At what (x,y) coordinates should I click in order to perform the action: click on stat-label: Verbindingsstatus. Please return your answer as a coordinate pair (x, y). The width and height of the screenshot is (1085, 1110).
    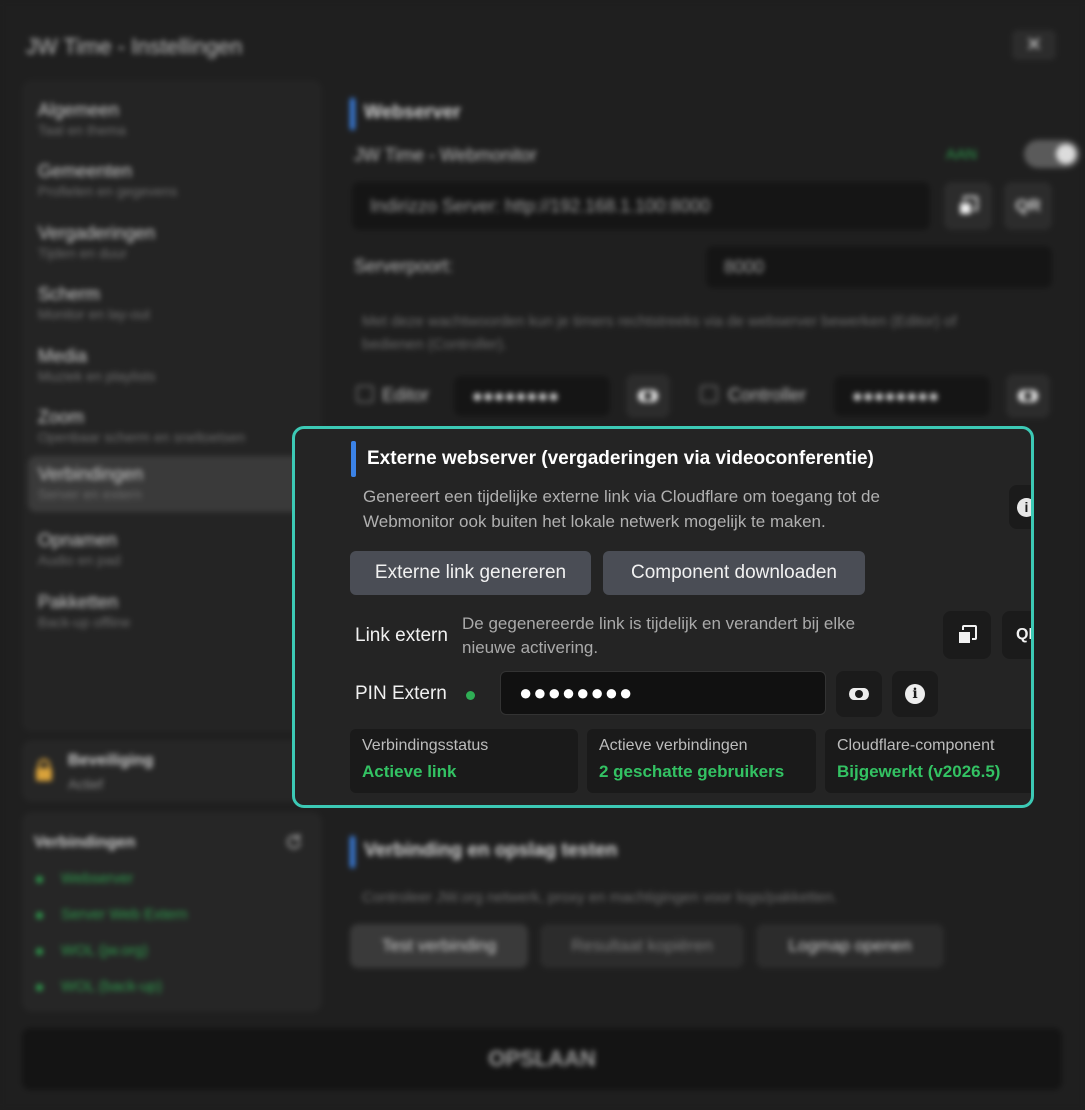
    Looking at the image, I should click on (425, 745).